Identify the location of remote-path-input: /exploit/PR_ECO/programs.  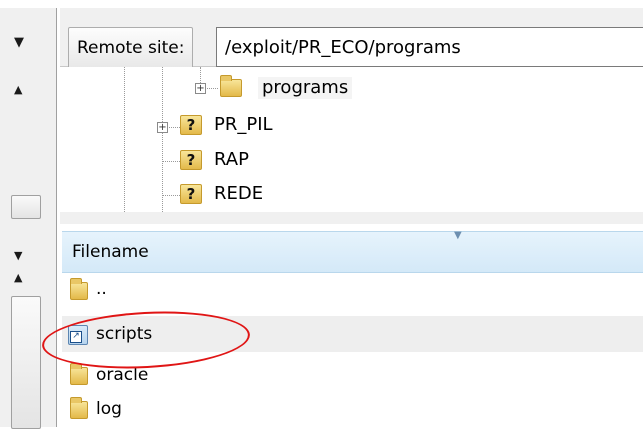
(429, 47).